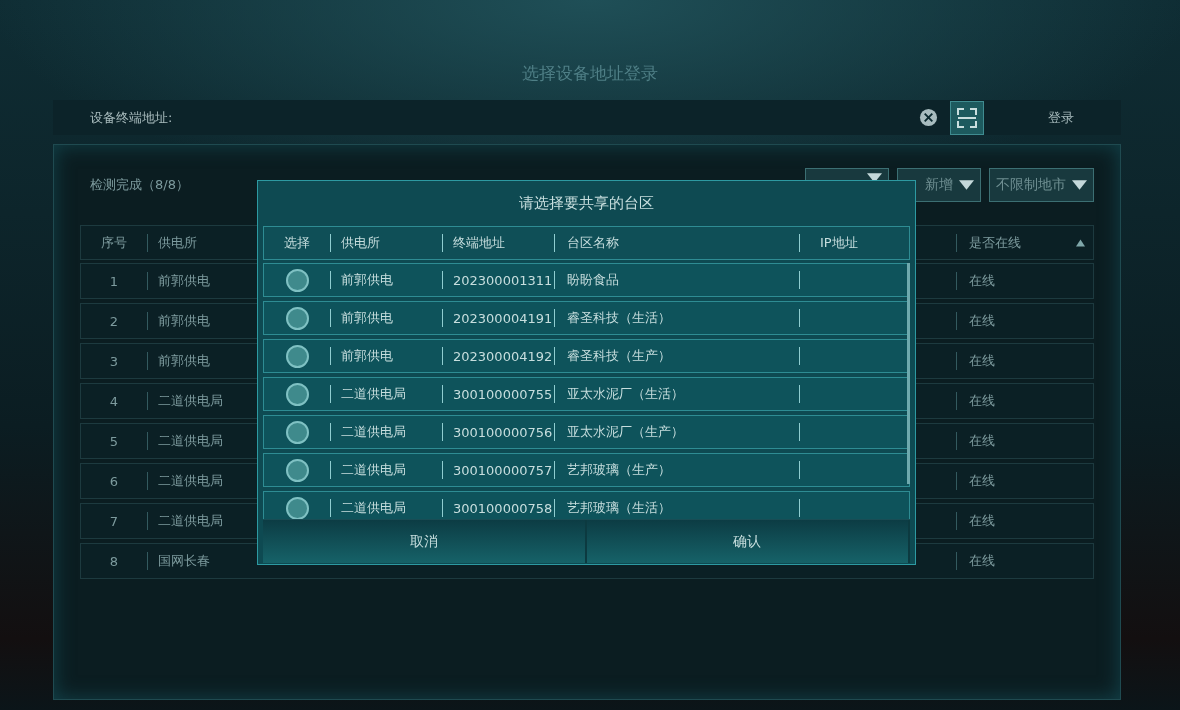 The width and height of the screenshot is (1180, 710). I want to click on confirm-button: 确认, so click(748, 541).